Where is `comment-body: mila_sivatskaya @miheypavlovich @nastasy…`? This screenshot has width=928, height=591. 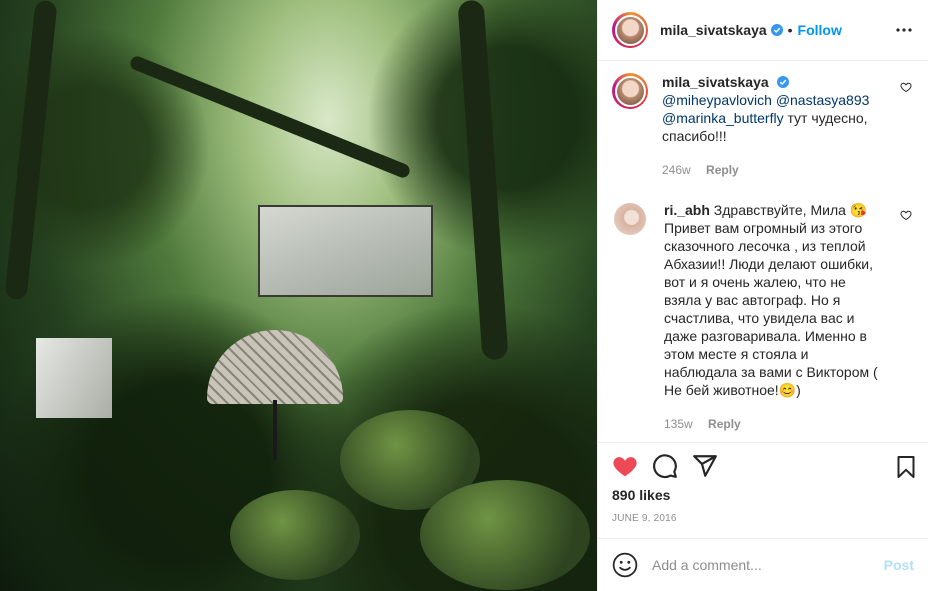 comment-body: mila_sivatskaya @miheypavlovich @nastasy… is located at coordinates (772, 126).